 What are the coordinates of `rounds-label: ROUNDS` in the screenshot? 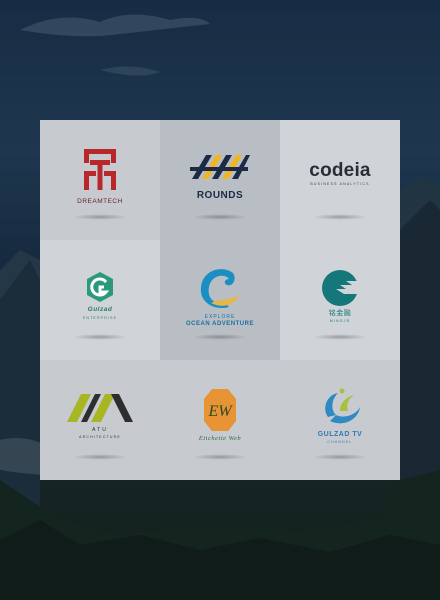 It's located at (220, 195).